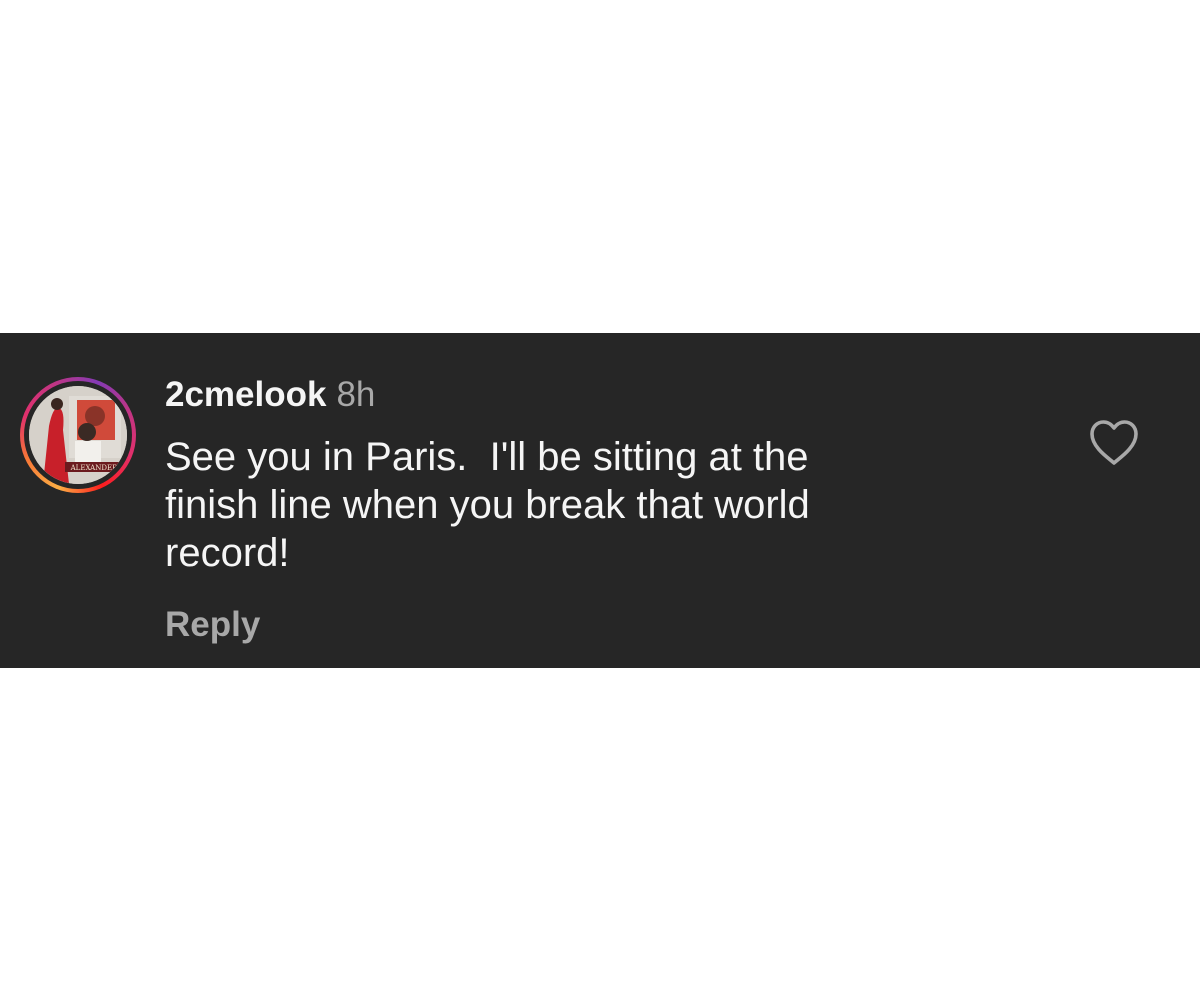 The height and width of the screenshot is (1000, 1200). What do you see at coordinates (487, 505) in the screenshot?
I see `comment-line: finish line when you break that world` at bounding box center [487, 505].